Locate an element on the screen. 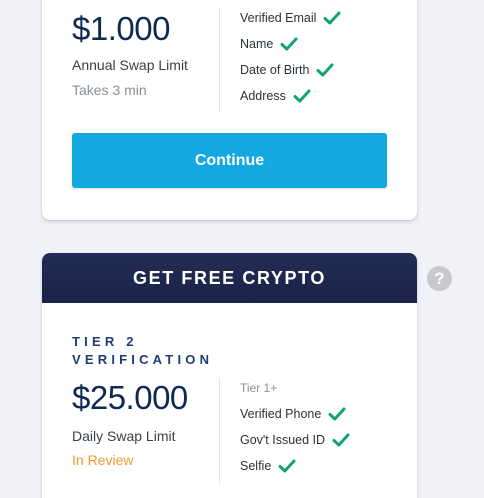 This screenshot has height=498, width=484. tier1-status: Takes 3 min is located at coordinates (109, 90).